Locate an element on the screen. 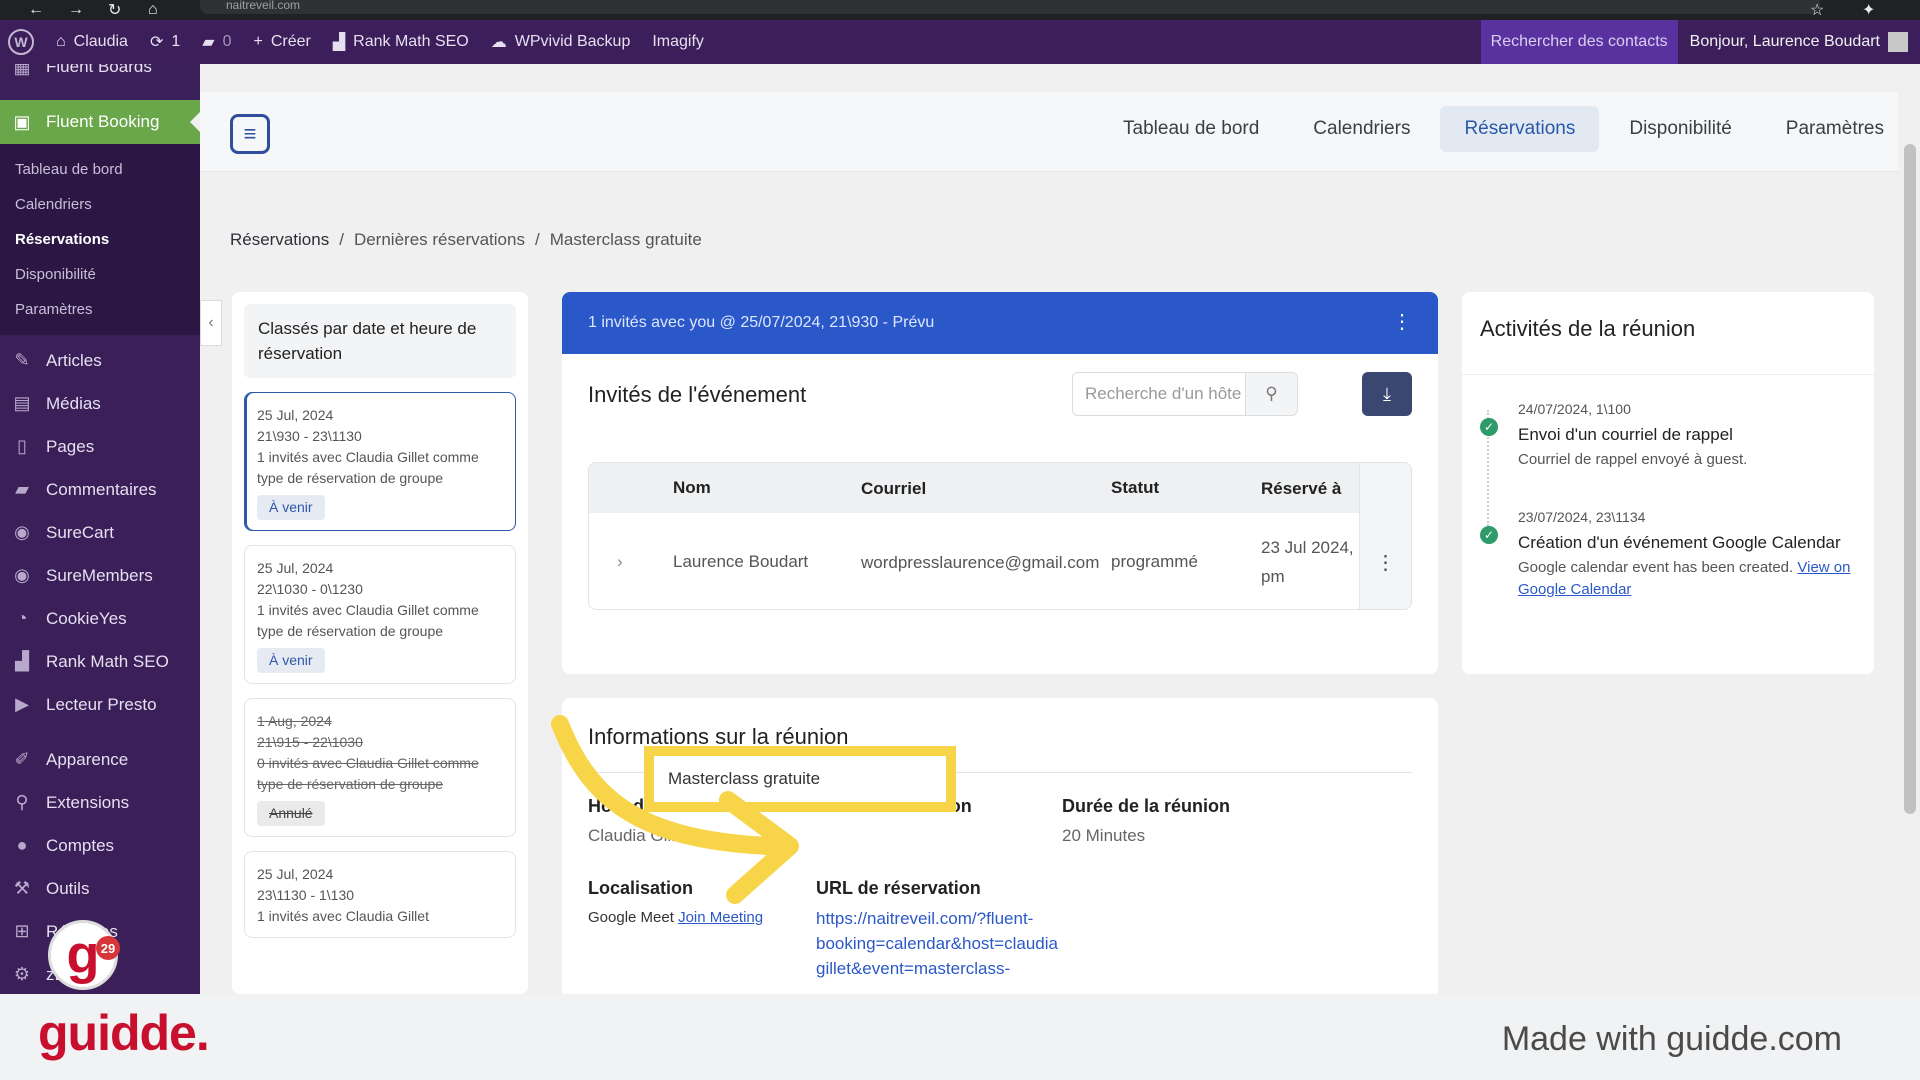  fluent-booking-logo-icon: ≡ is located at coordinates (250, 134).